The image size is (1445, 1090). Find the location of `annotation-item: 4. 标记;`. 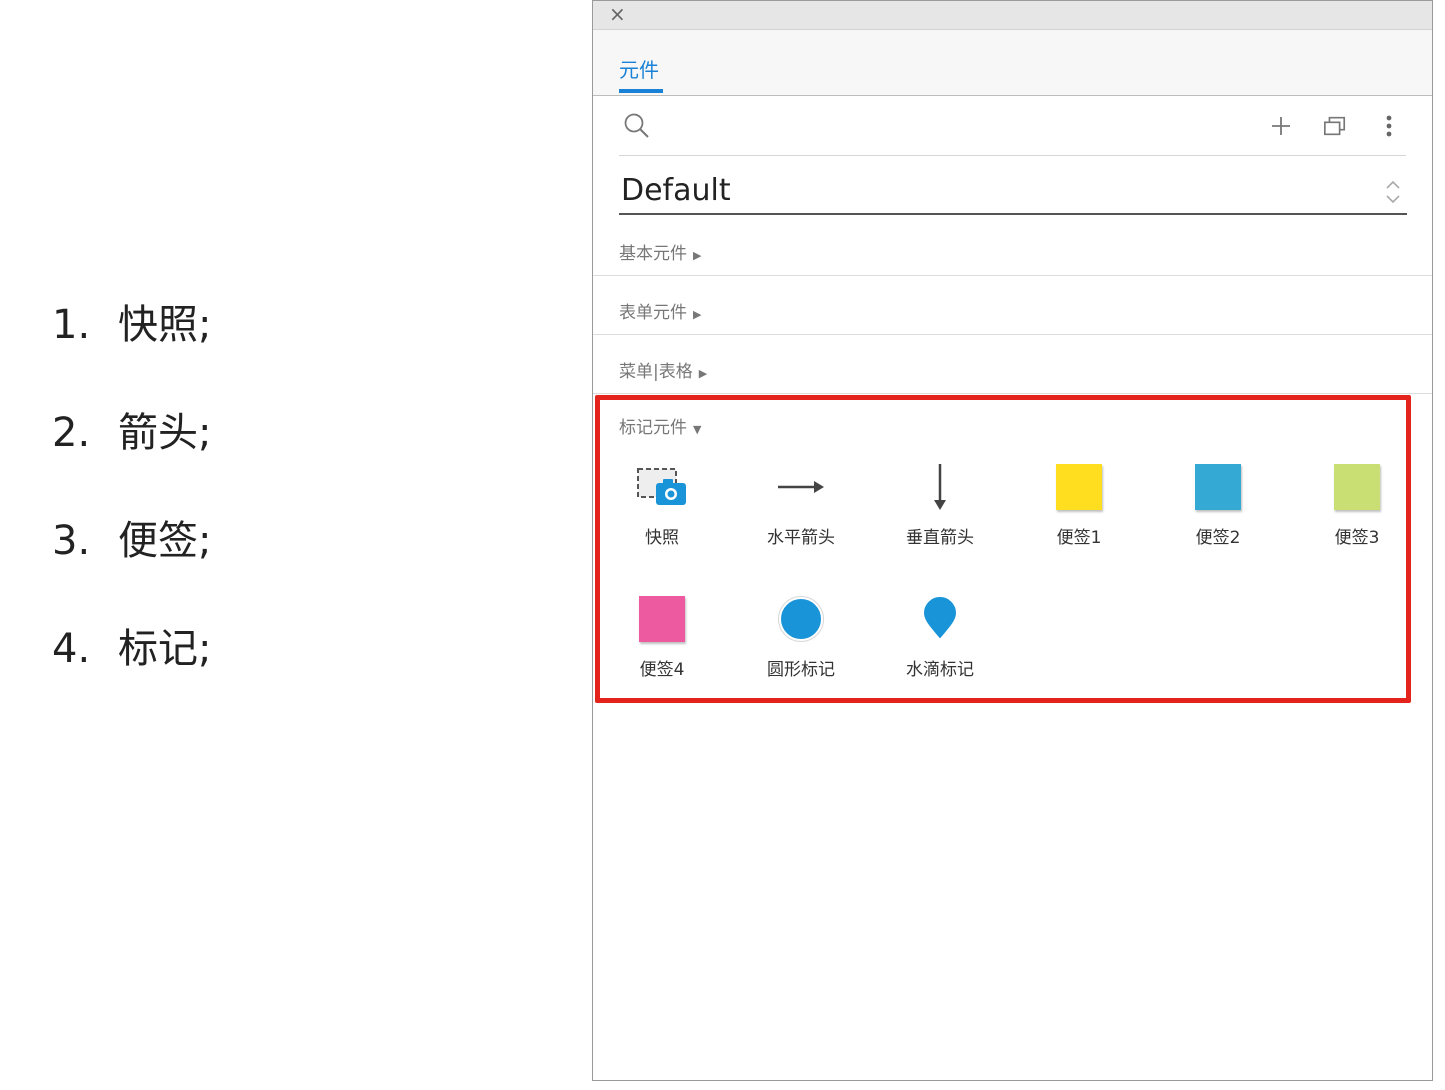

annotation-item: 4. 标记; is located at coordinates (131, 678).